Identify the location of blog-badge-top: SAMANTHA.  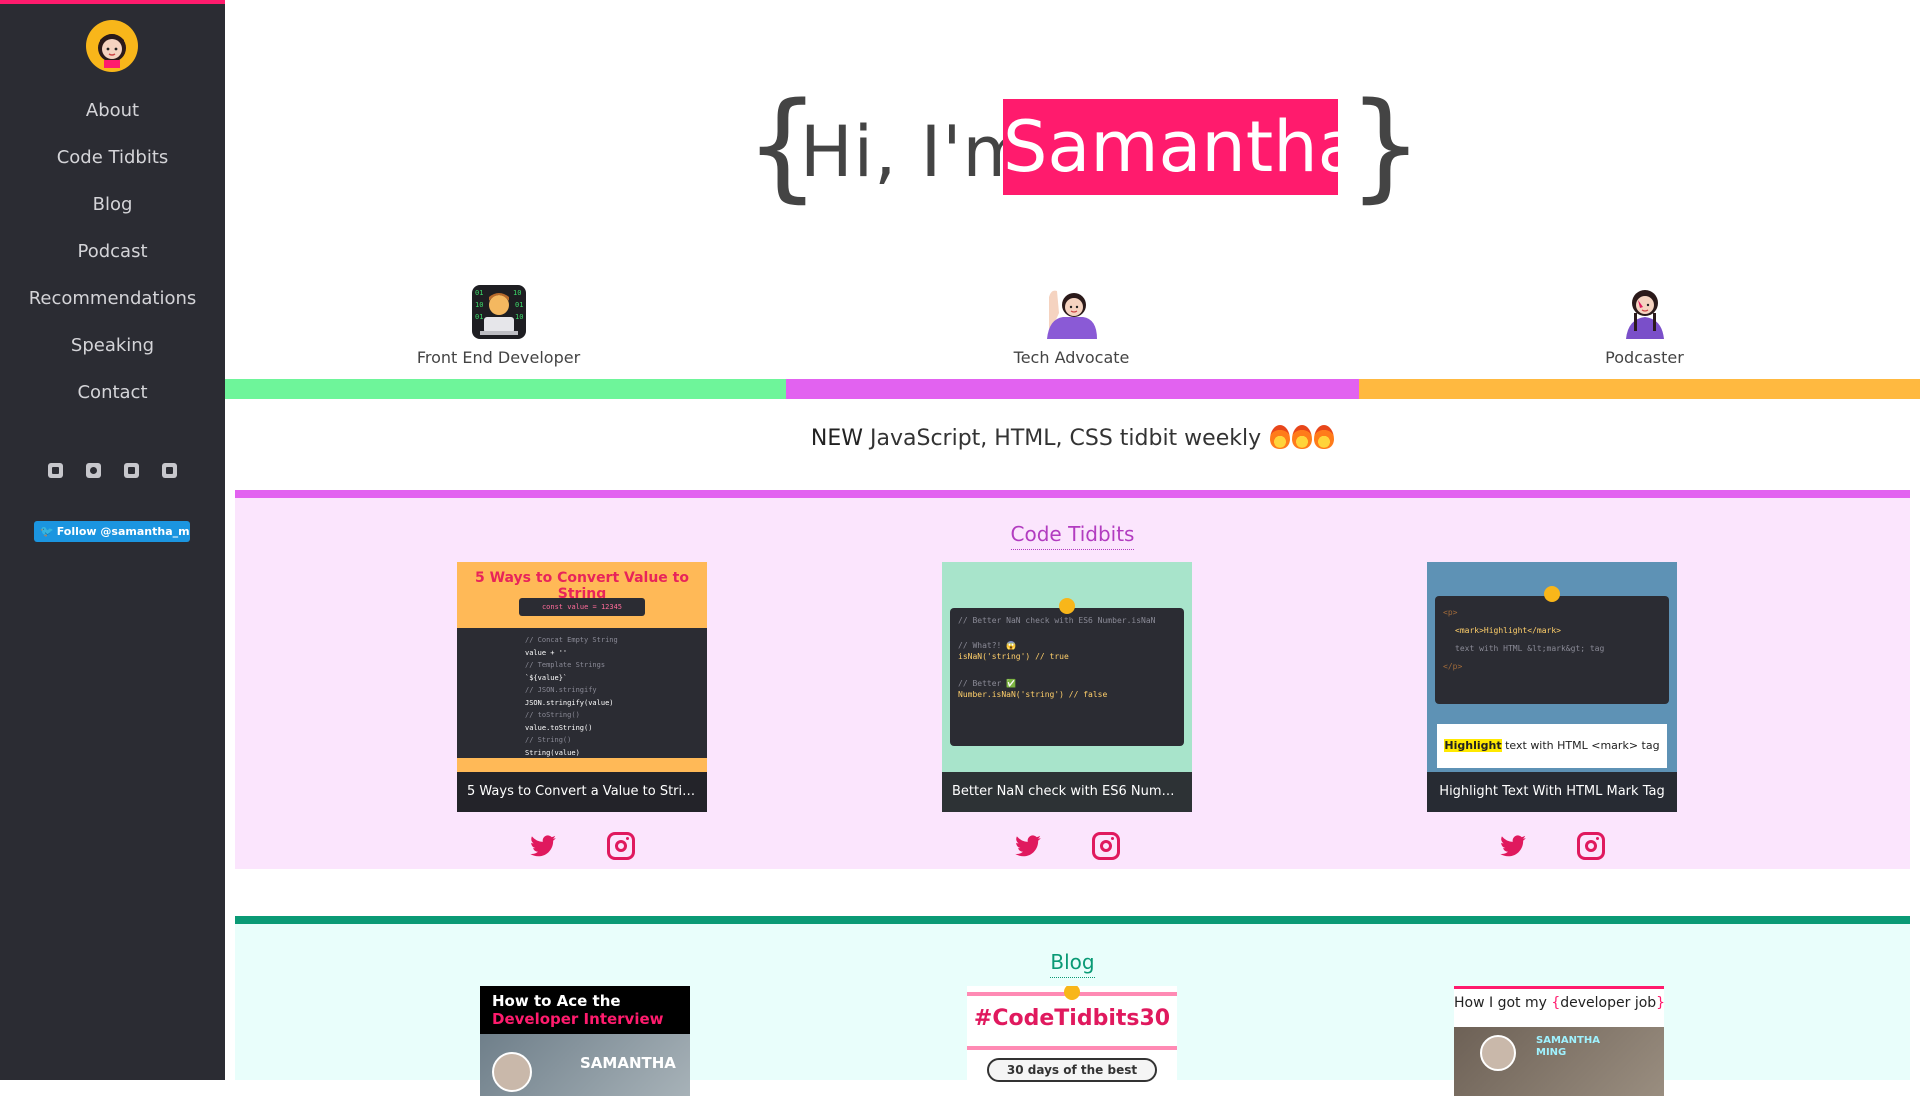
(1568, 1040).